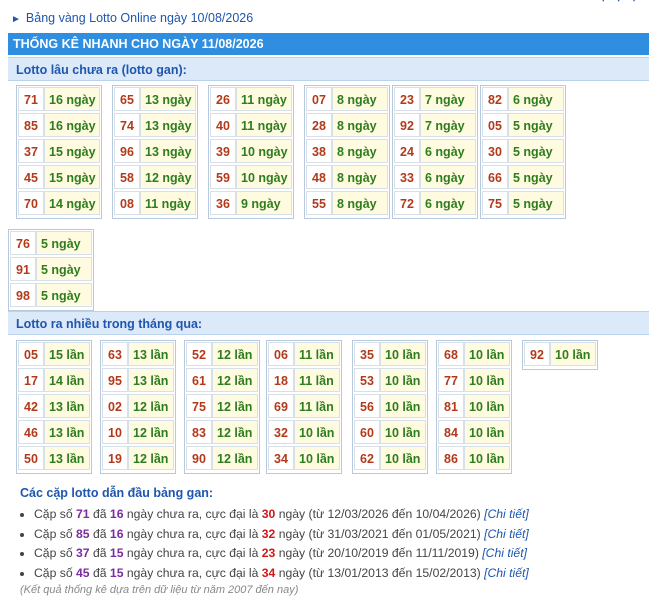 The height and width of the screenshot is (596, 654). I want to click on breadcrumb: ► Bảng vàng Lotto Online ngày 10/08/2026, so click(132, 18).